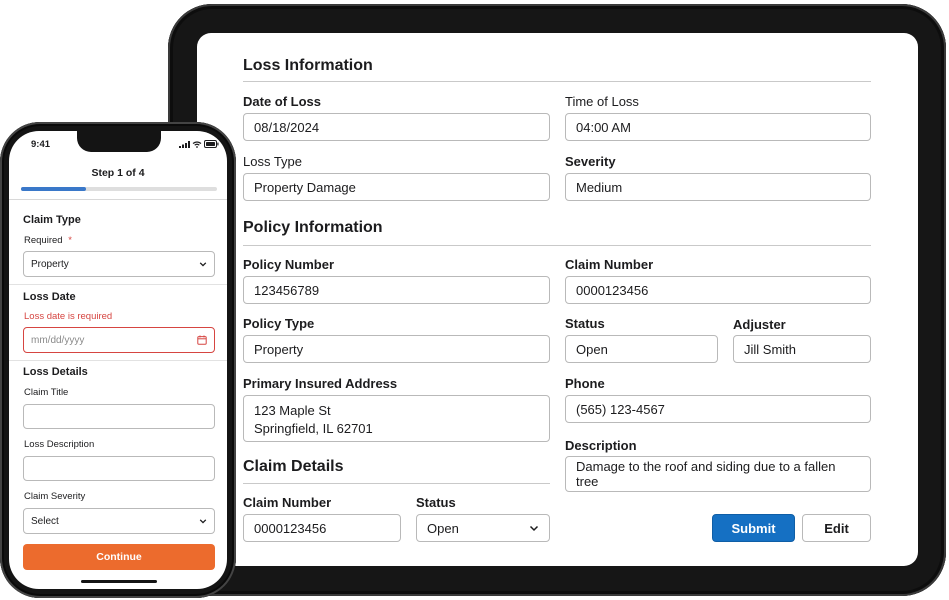 Image resolution: width=949 pixels, height=600 pixels. I want to click on continue-button-label: Continue, so click(119, 557).